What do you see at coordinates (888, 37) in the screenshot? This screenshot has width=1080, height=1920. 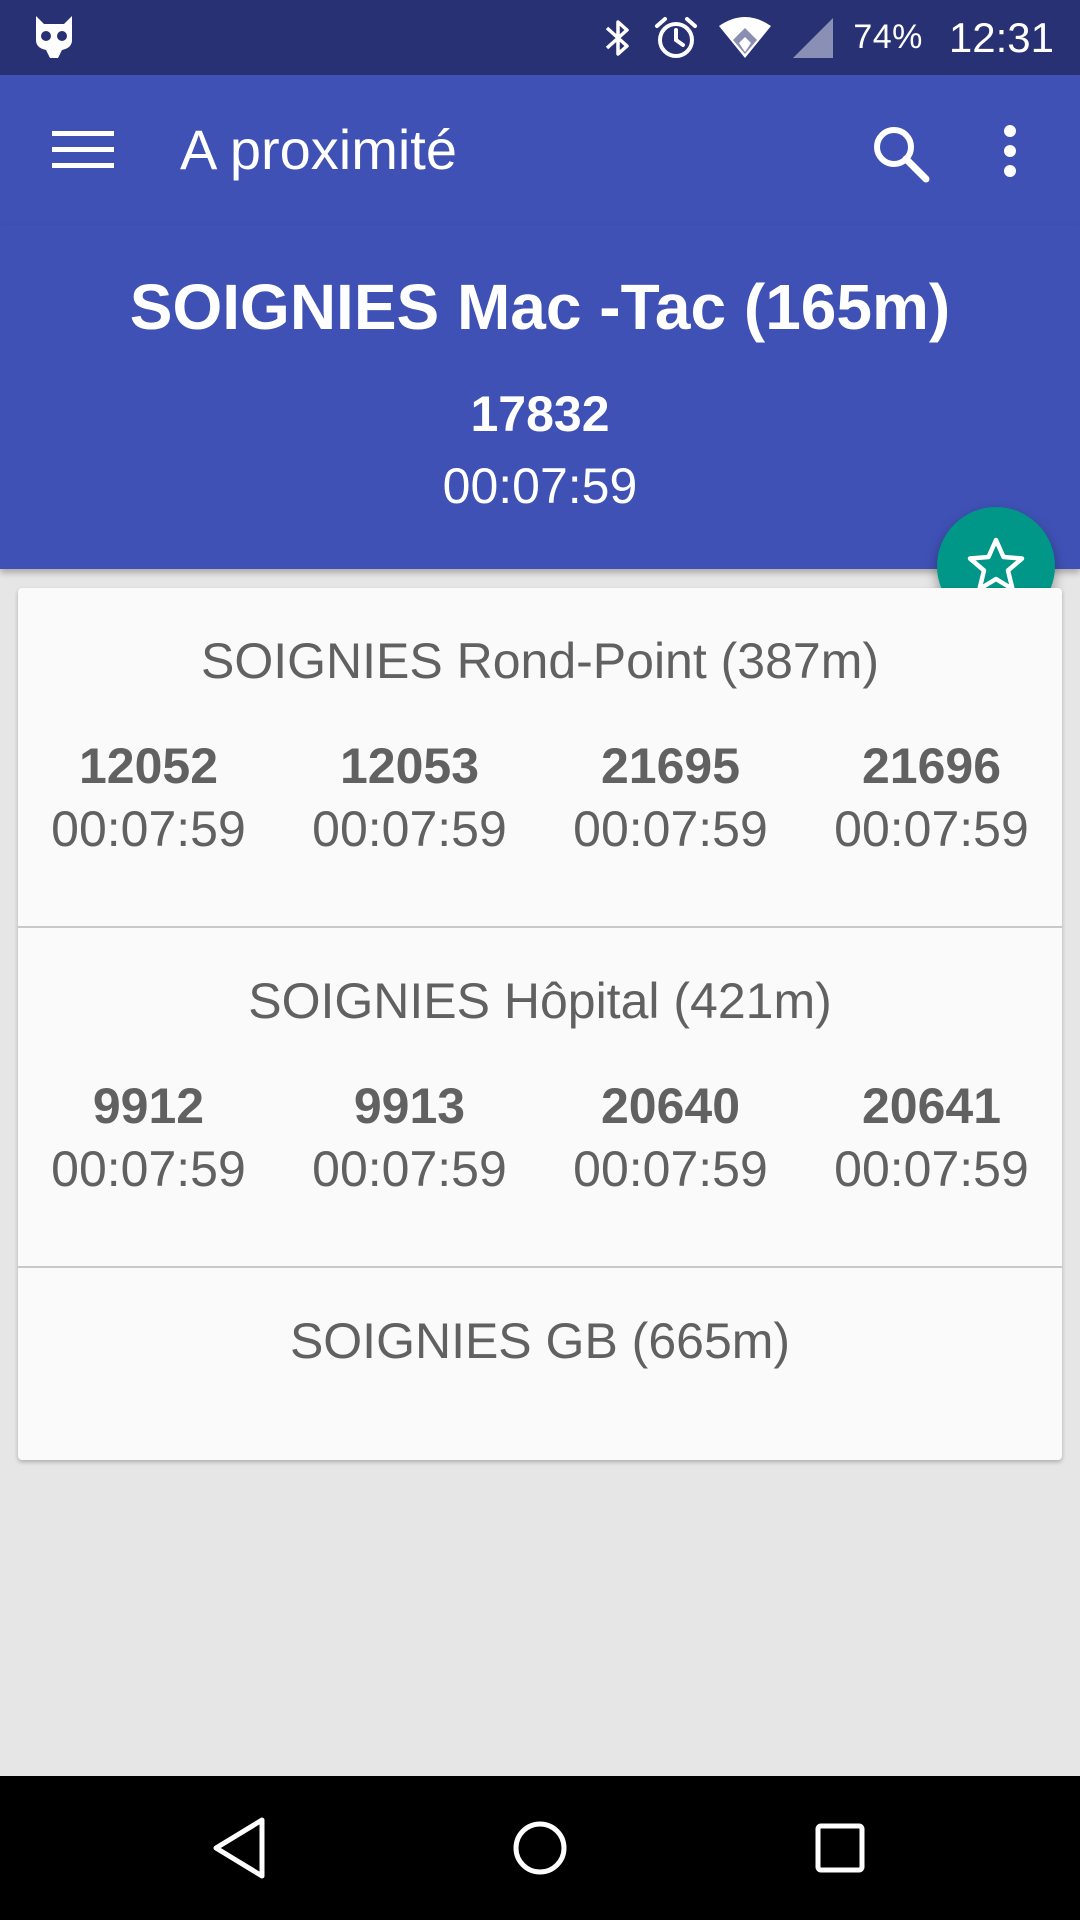 I see `battery-percentage: 74%` at bounding box center [888, 37].